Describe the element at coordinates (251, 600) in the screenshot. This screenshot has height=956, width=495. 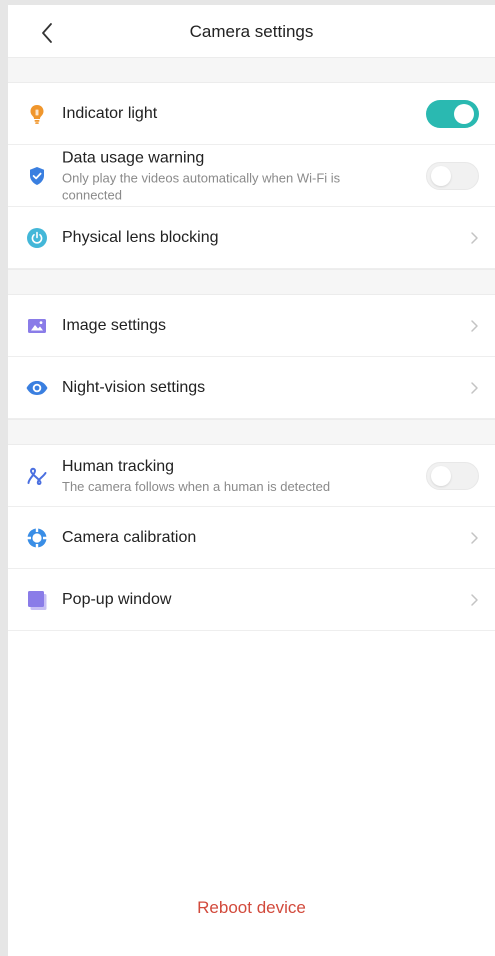
I see `popup-window-row: Pop-up window` at that location.